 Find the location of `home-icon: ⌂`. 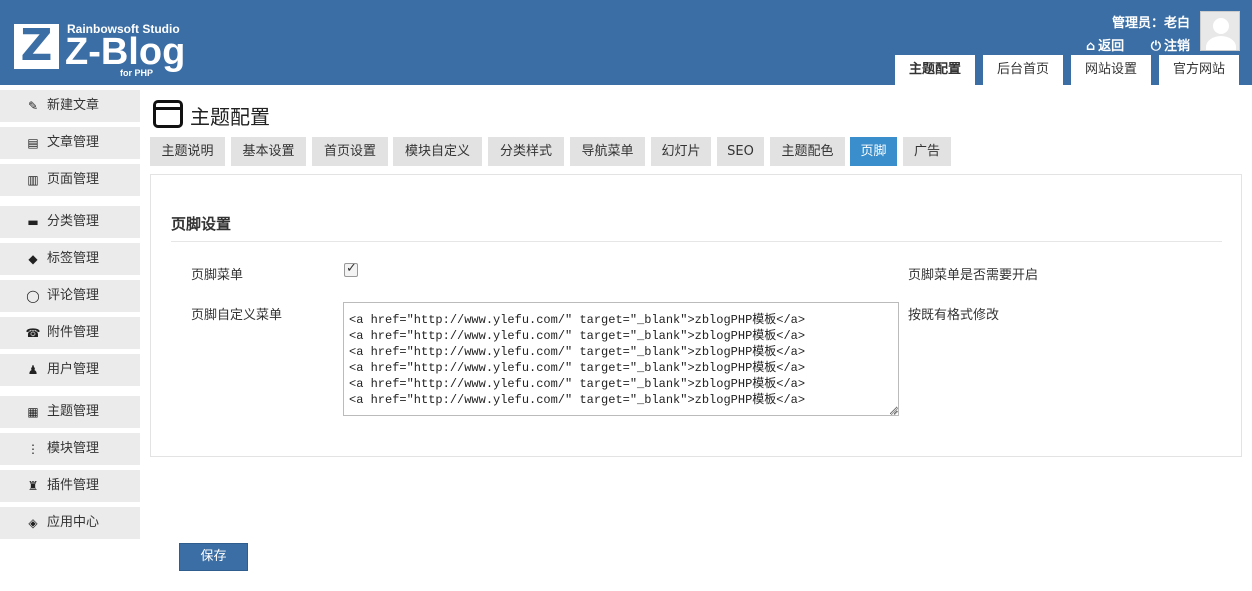

home-icon: ⌂ is located at coordinates (1090, 46).